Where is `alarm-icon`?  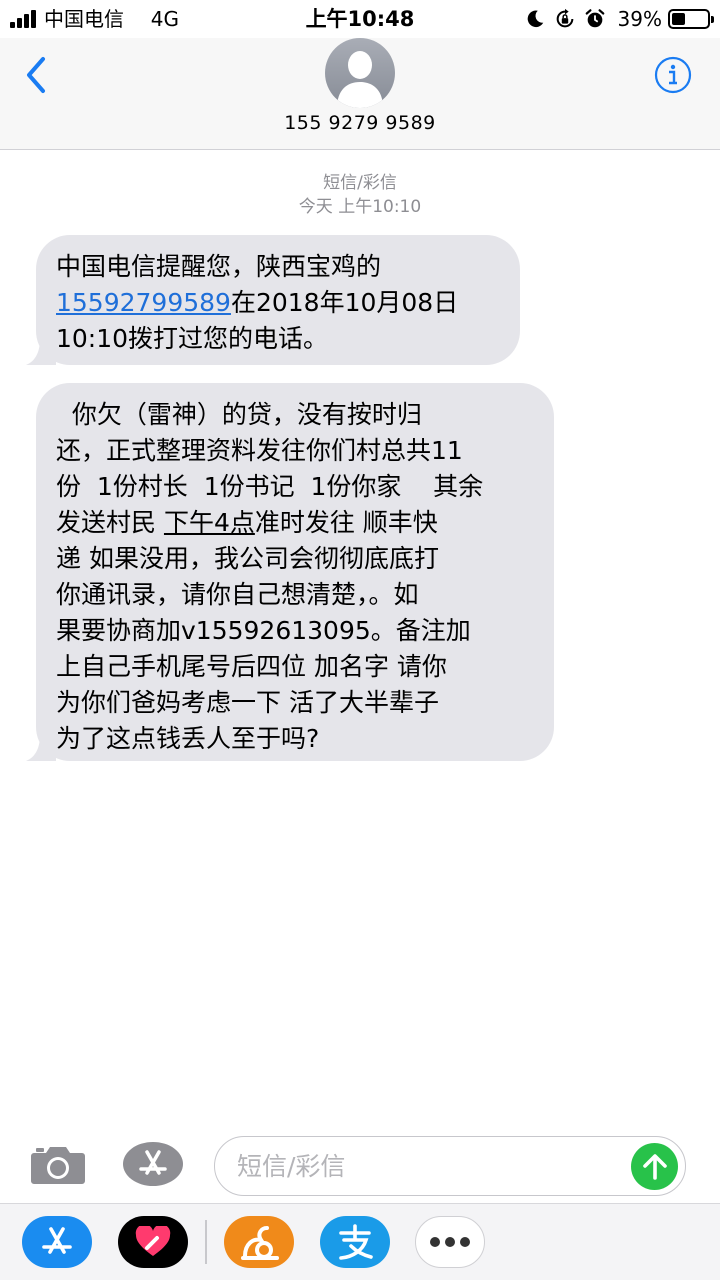
alarm-icon is located at coordinates (594, 18).